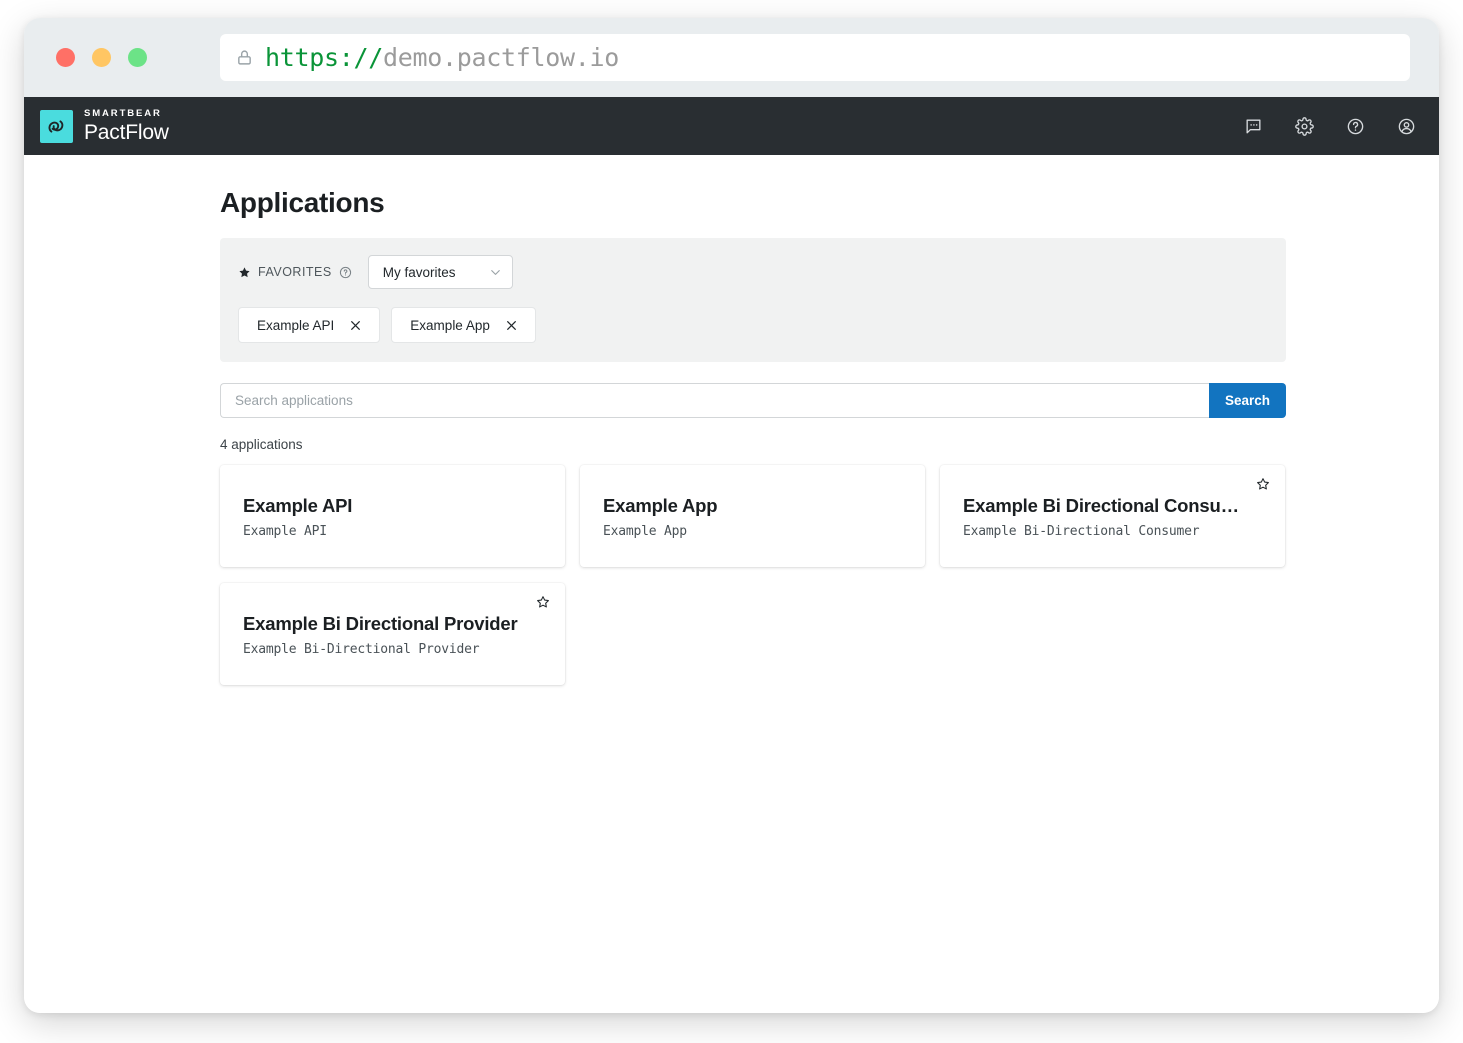 This screenshot has width=1463, height=1043. I want to click on app-header: SMARTBEAR PactFlow, so click(731, 126).